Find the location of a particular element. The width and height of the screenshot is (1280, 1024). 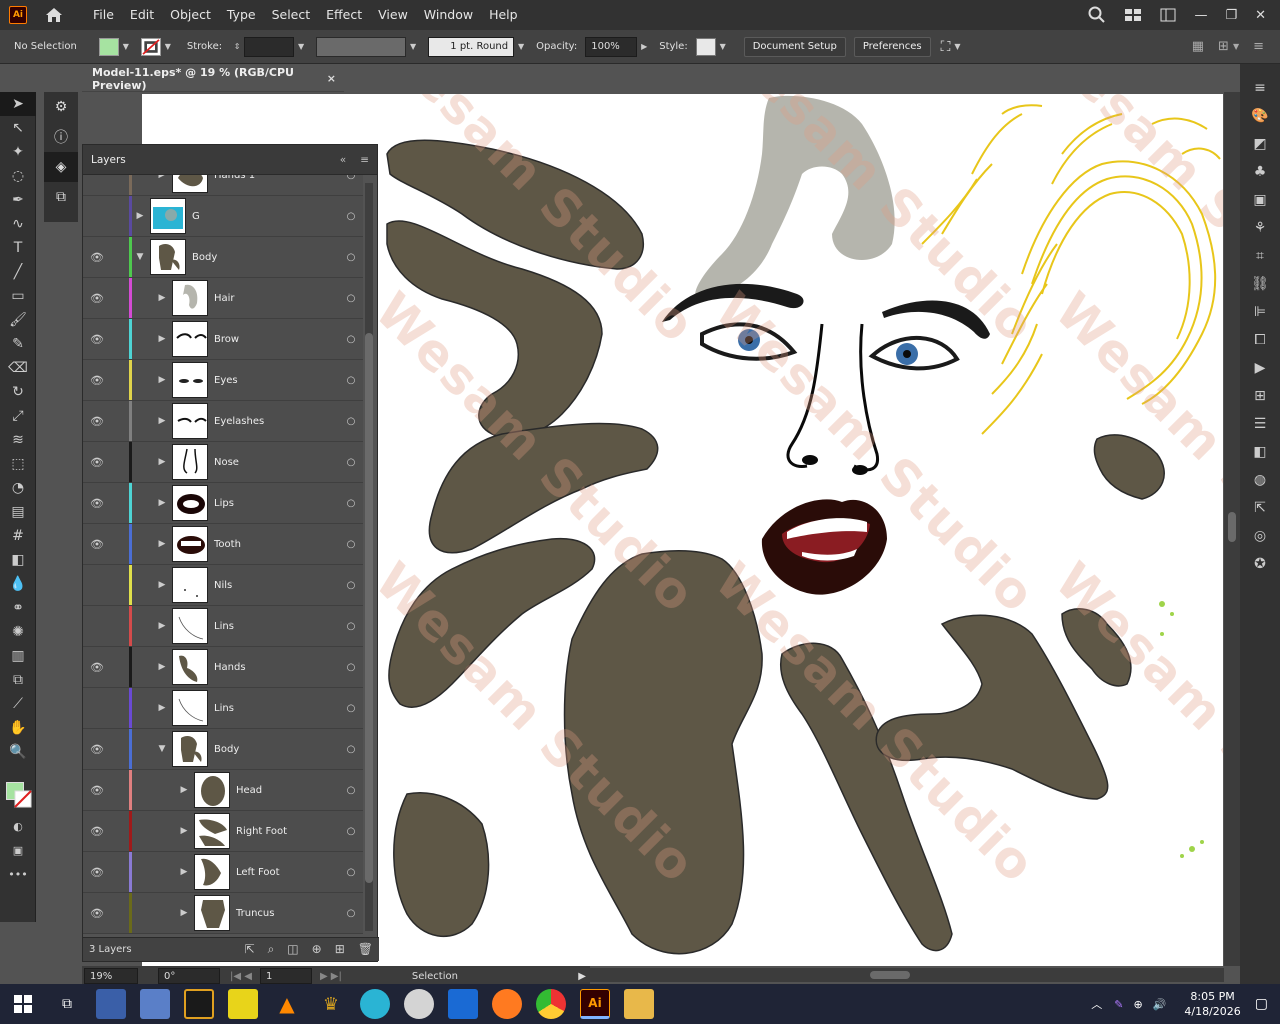

menu-window: Window is located at coordinates (448, 15).